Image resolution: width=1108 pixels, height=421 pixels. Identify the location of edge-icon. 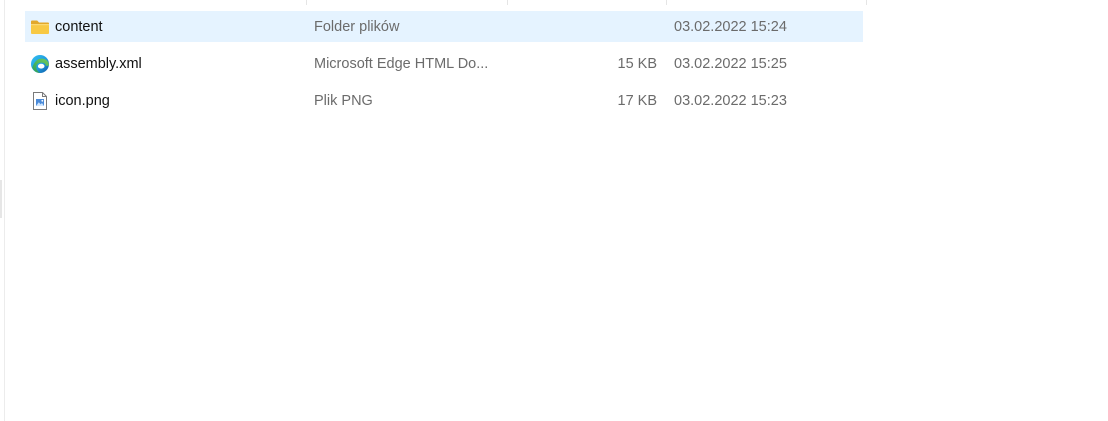
(40, 64).